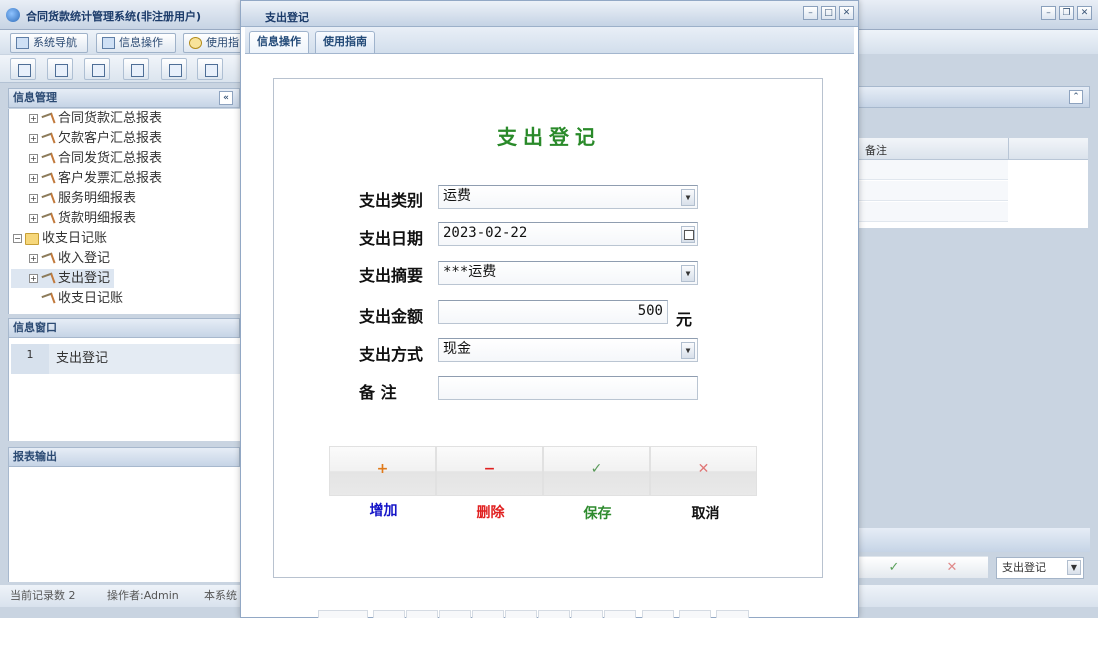 The image size is (1098, 655). What do you see at coordinates (124, 524) in the screenshot?
I see `report-output` at bounding box center [124, 524].